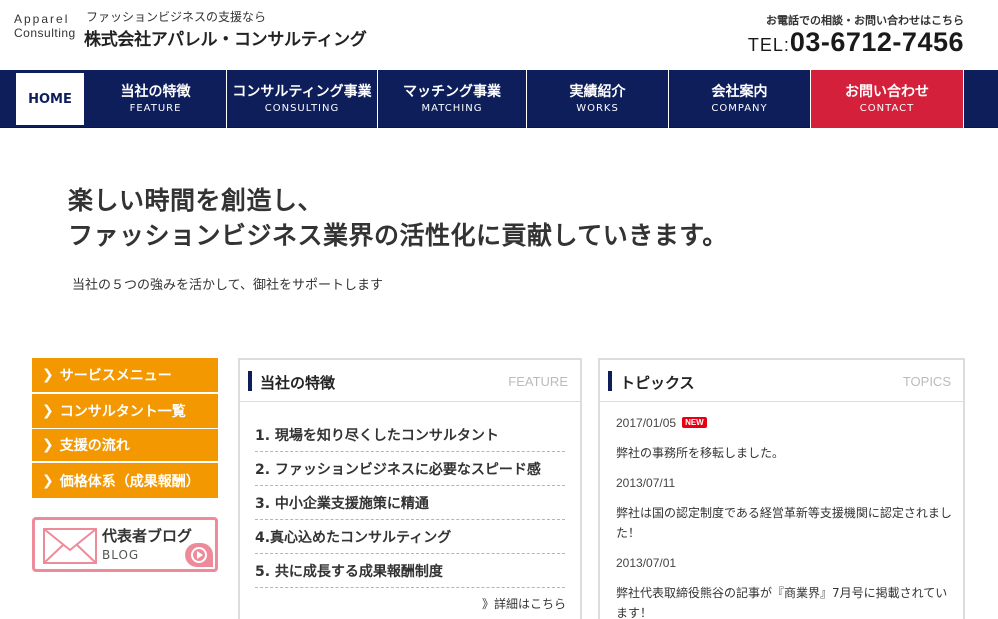 The width and height of the screenshot is (998, 619). What do you see at coordinates (781, 381) in the screenshot?
I see `topics-panel-header: トピックス TOPICS` at bounding box center [781, 381].